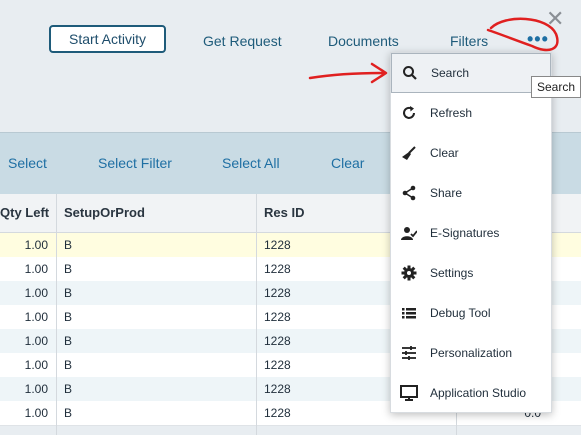 The width and height of the screenshot is (581, 435). What do you see at coordinates (433, 50) in the screenshot?
I see `annotation-overlay` at bounding box center [433, 50].